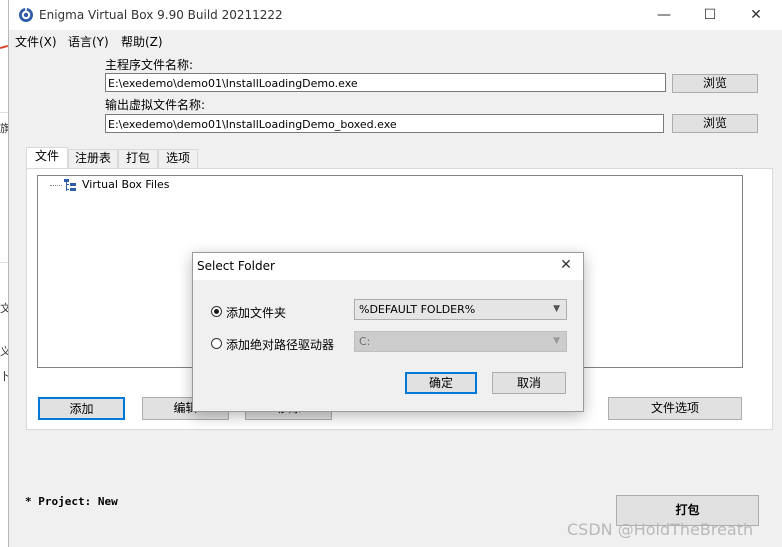 Image resolution: width=782 pixels, height=547 pixels. Describe the element at coordinates (529, 383) in the screenshot. I see `cancel-button: 取消` at that location.